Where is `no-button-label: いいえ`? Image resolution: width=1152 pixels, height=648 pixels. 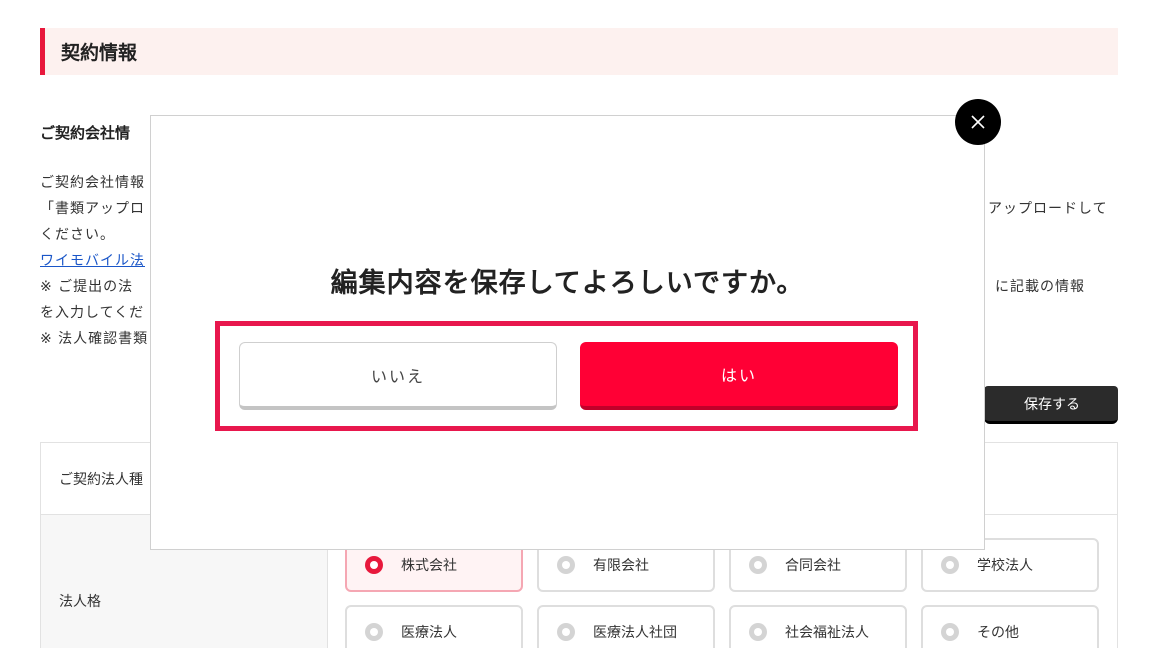 no-button-label: いいえ is located at coordinates (397, 376).